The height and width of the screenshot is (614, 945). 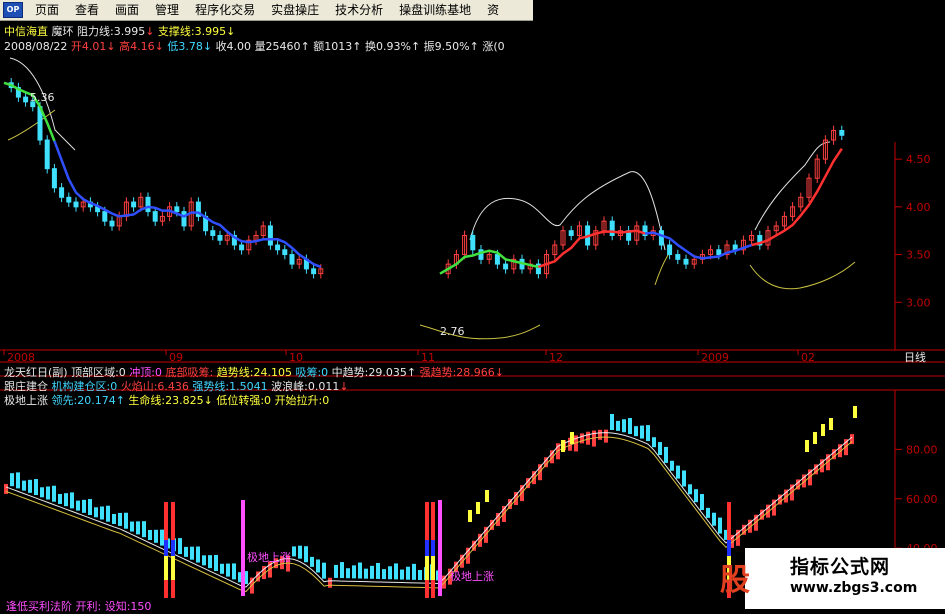 I want to click on date-tick-label: 02, so click(x=808, y=357).